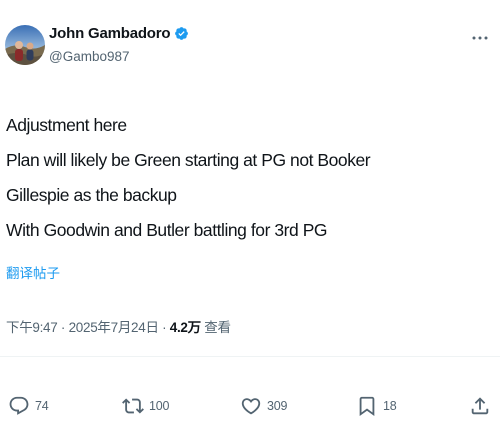 This screenshot has height=440, width=500. I want to click on tweet-text-line: Adjustment here, so click(66, 125).